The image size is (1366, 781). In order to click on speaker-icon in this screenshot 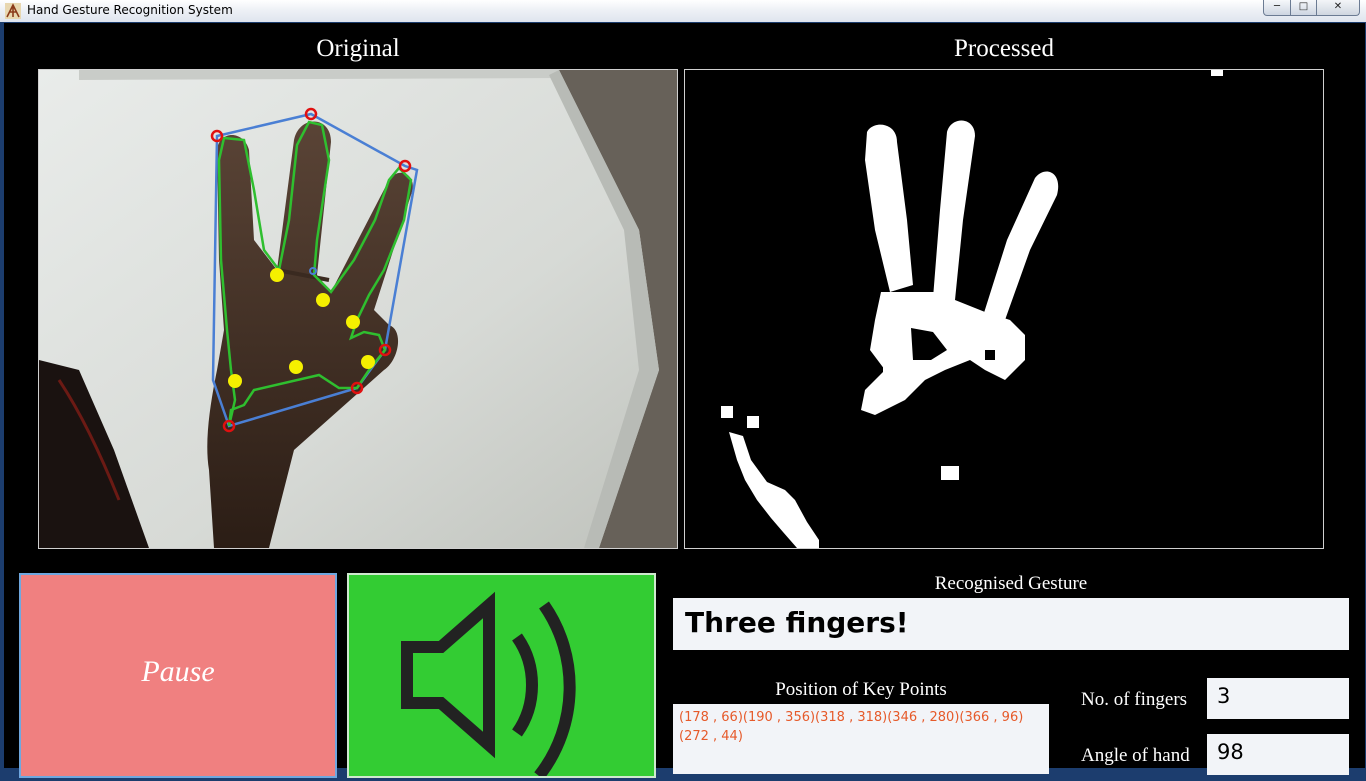, I will do `click(488, 685)`.